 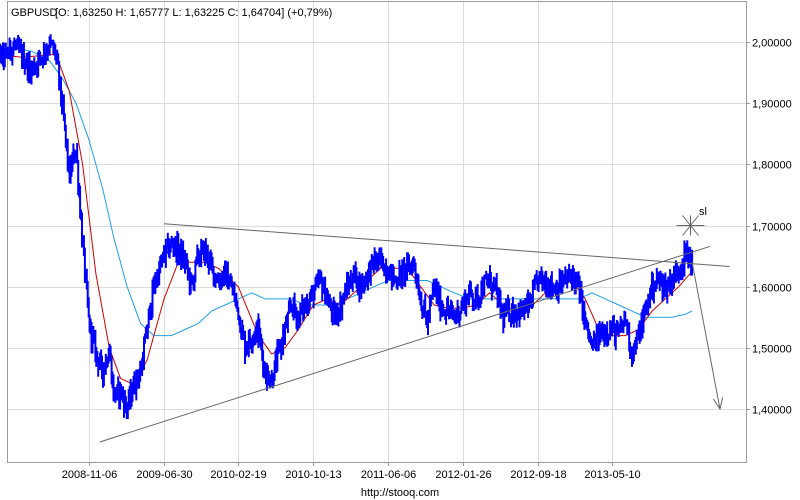 I want to click on chart-header-symbol: GBPUSD, so click(x=34, y=13).